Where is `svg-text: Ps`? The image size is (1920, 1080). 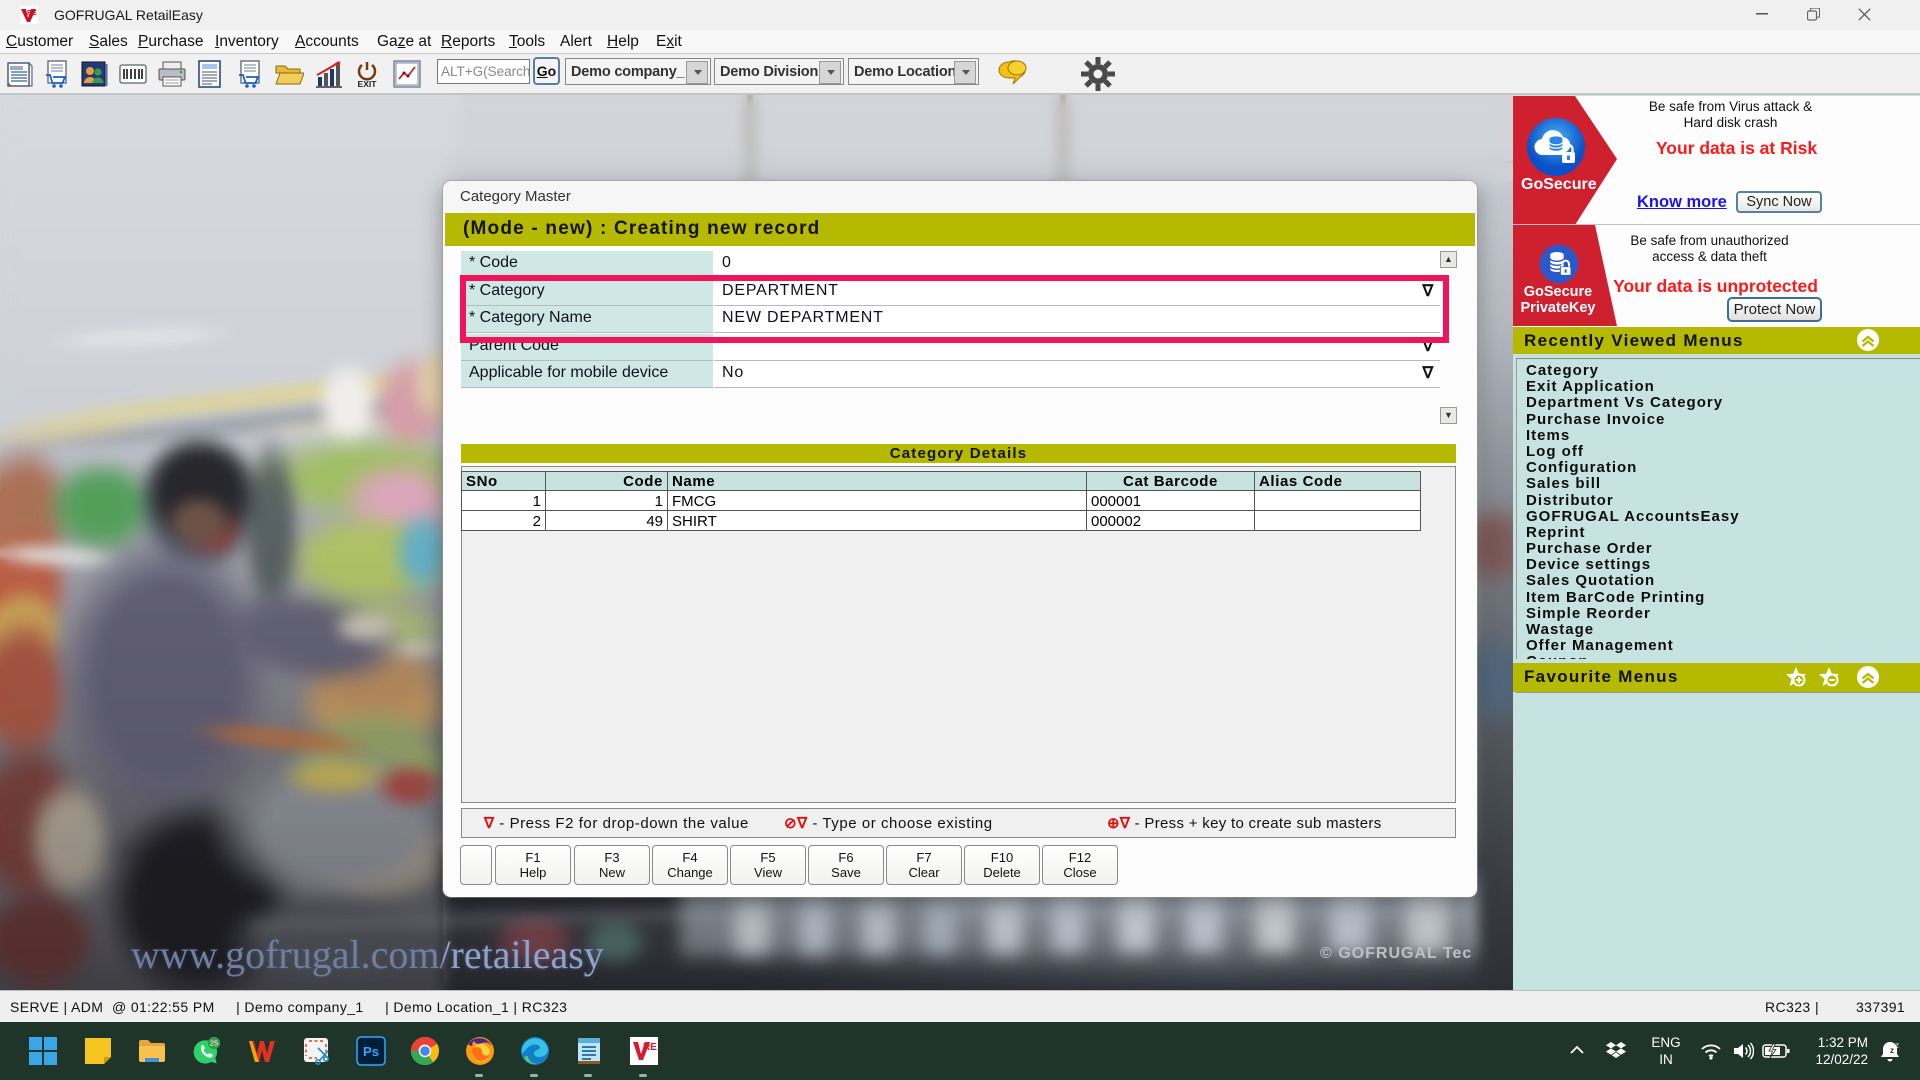 svg-text: Ps is located at coordinates (371, 1051).